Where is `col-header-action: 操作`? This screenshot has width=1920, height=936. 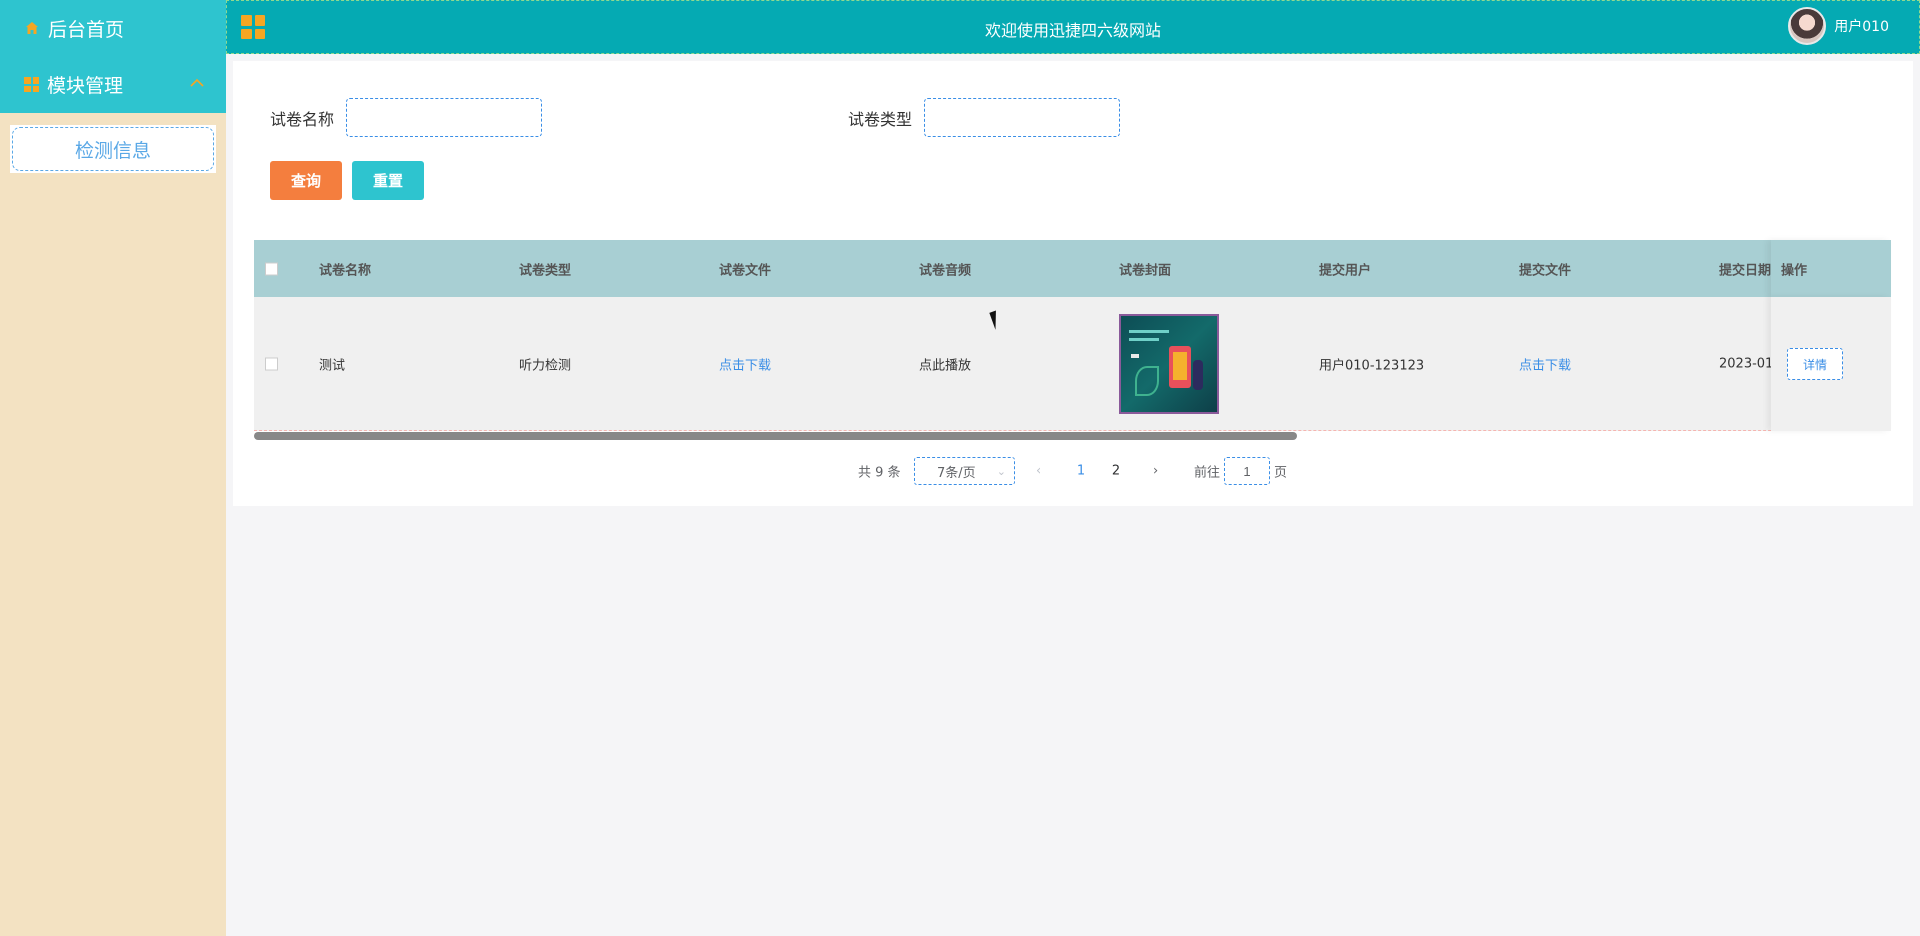
col-header-action: 操作 is located at coordinates (1794, 270).